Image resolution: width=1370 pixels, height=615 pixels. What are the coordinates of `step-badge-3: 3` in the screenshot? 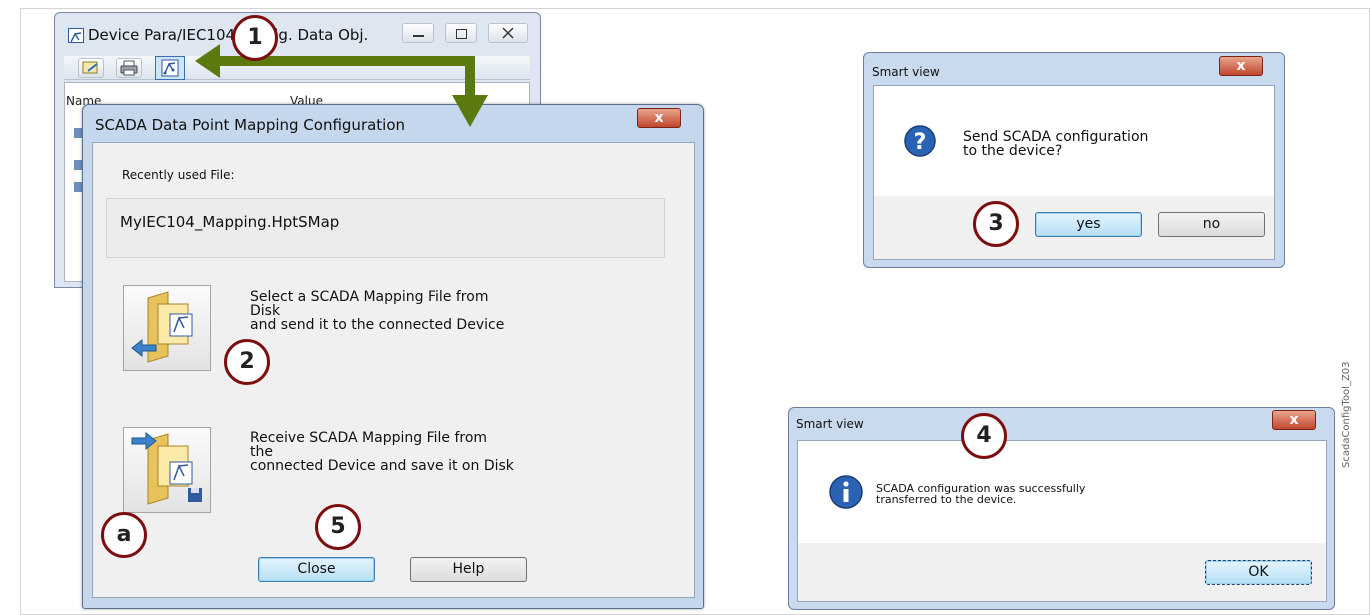 It's located at (996, 224).